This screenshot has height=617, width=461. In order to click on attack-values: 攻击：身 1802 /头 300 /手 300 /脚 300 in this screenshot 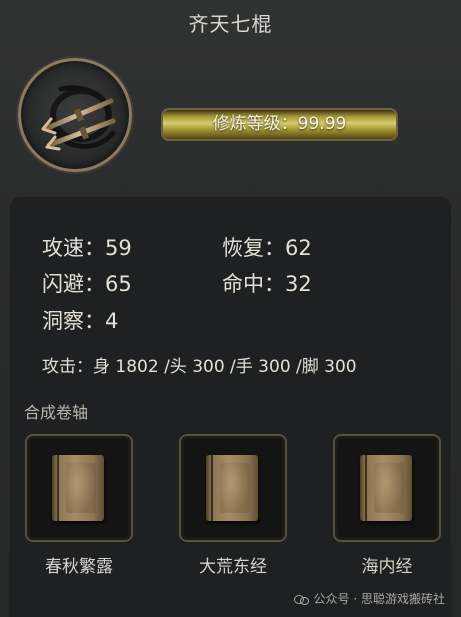, I will do `click(199, 367)`.